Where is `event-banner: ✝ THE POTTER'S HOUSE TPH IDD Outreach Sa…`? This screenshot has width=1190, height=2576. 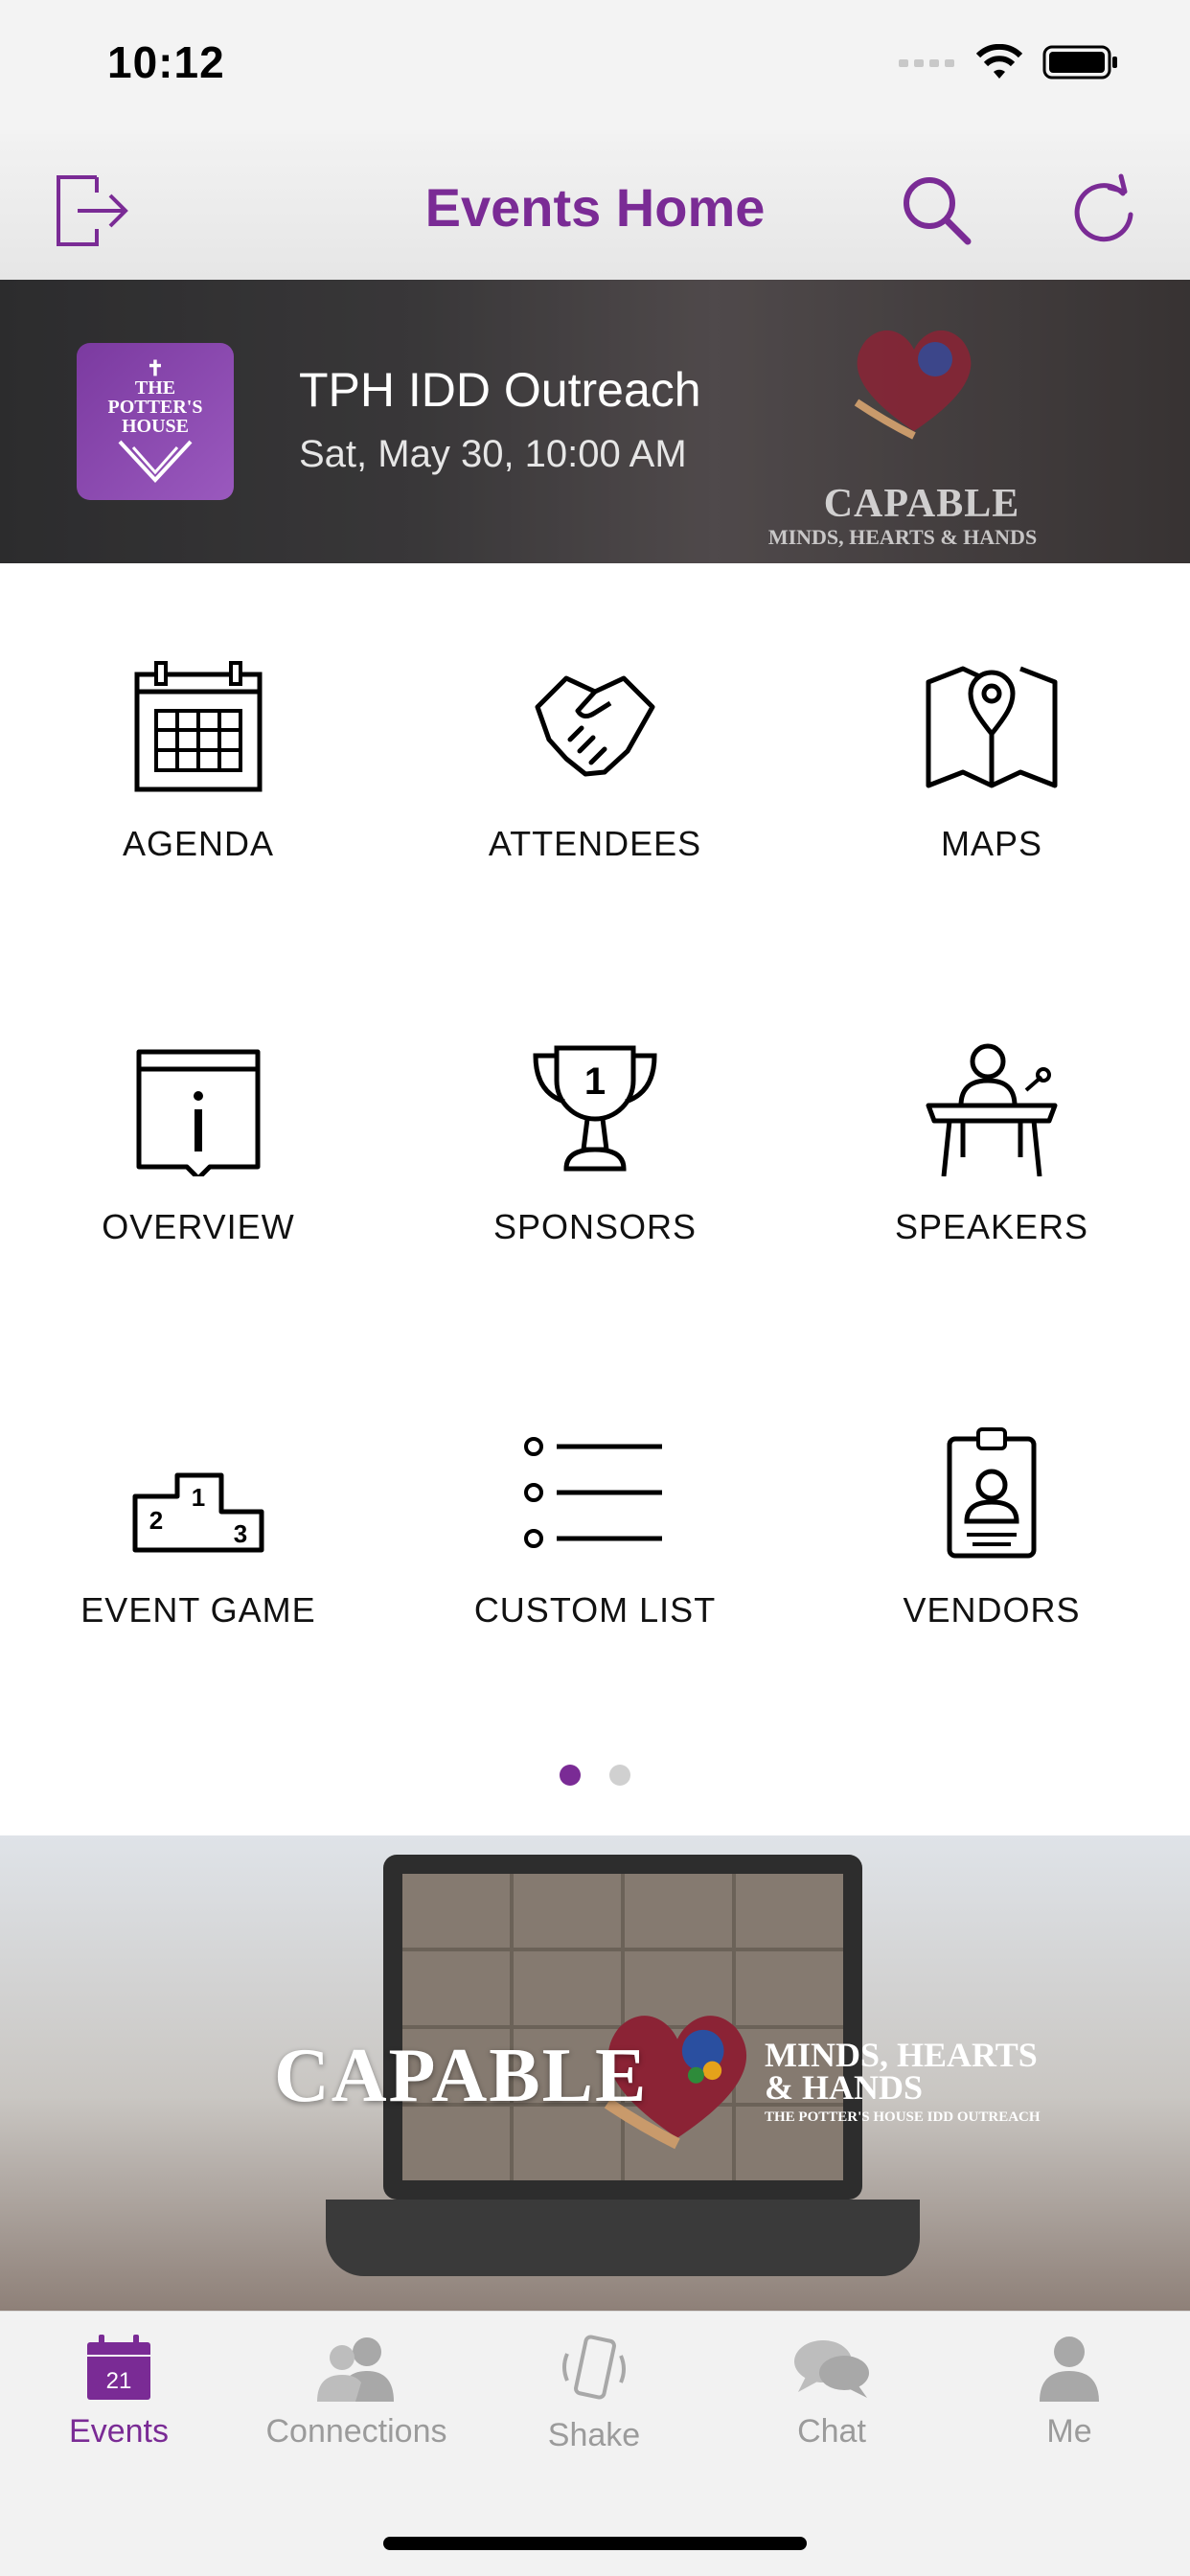 event-banner: ✝ THE POTTER'S HOUSE TPH IDD Outreach Sa… is located at coordinates (595, 421).